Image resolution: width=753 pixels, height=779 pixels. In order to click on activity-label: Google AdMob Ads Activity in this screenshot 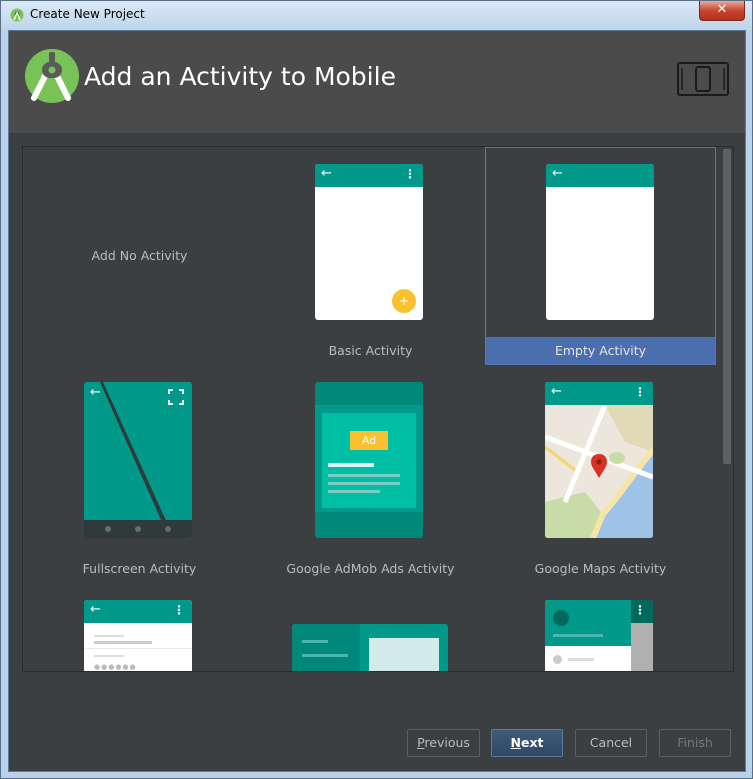, I will do `click(370, 568)`.